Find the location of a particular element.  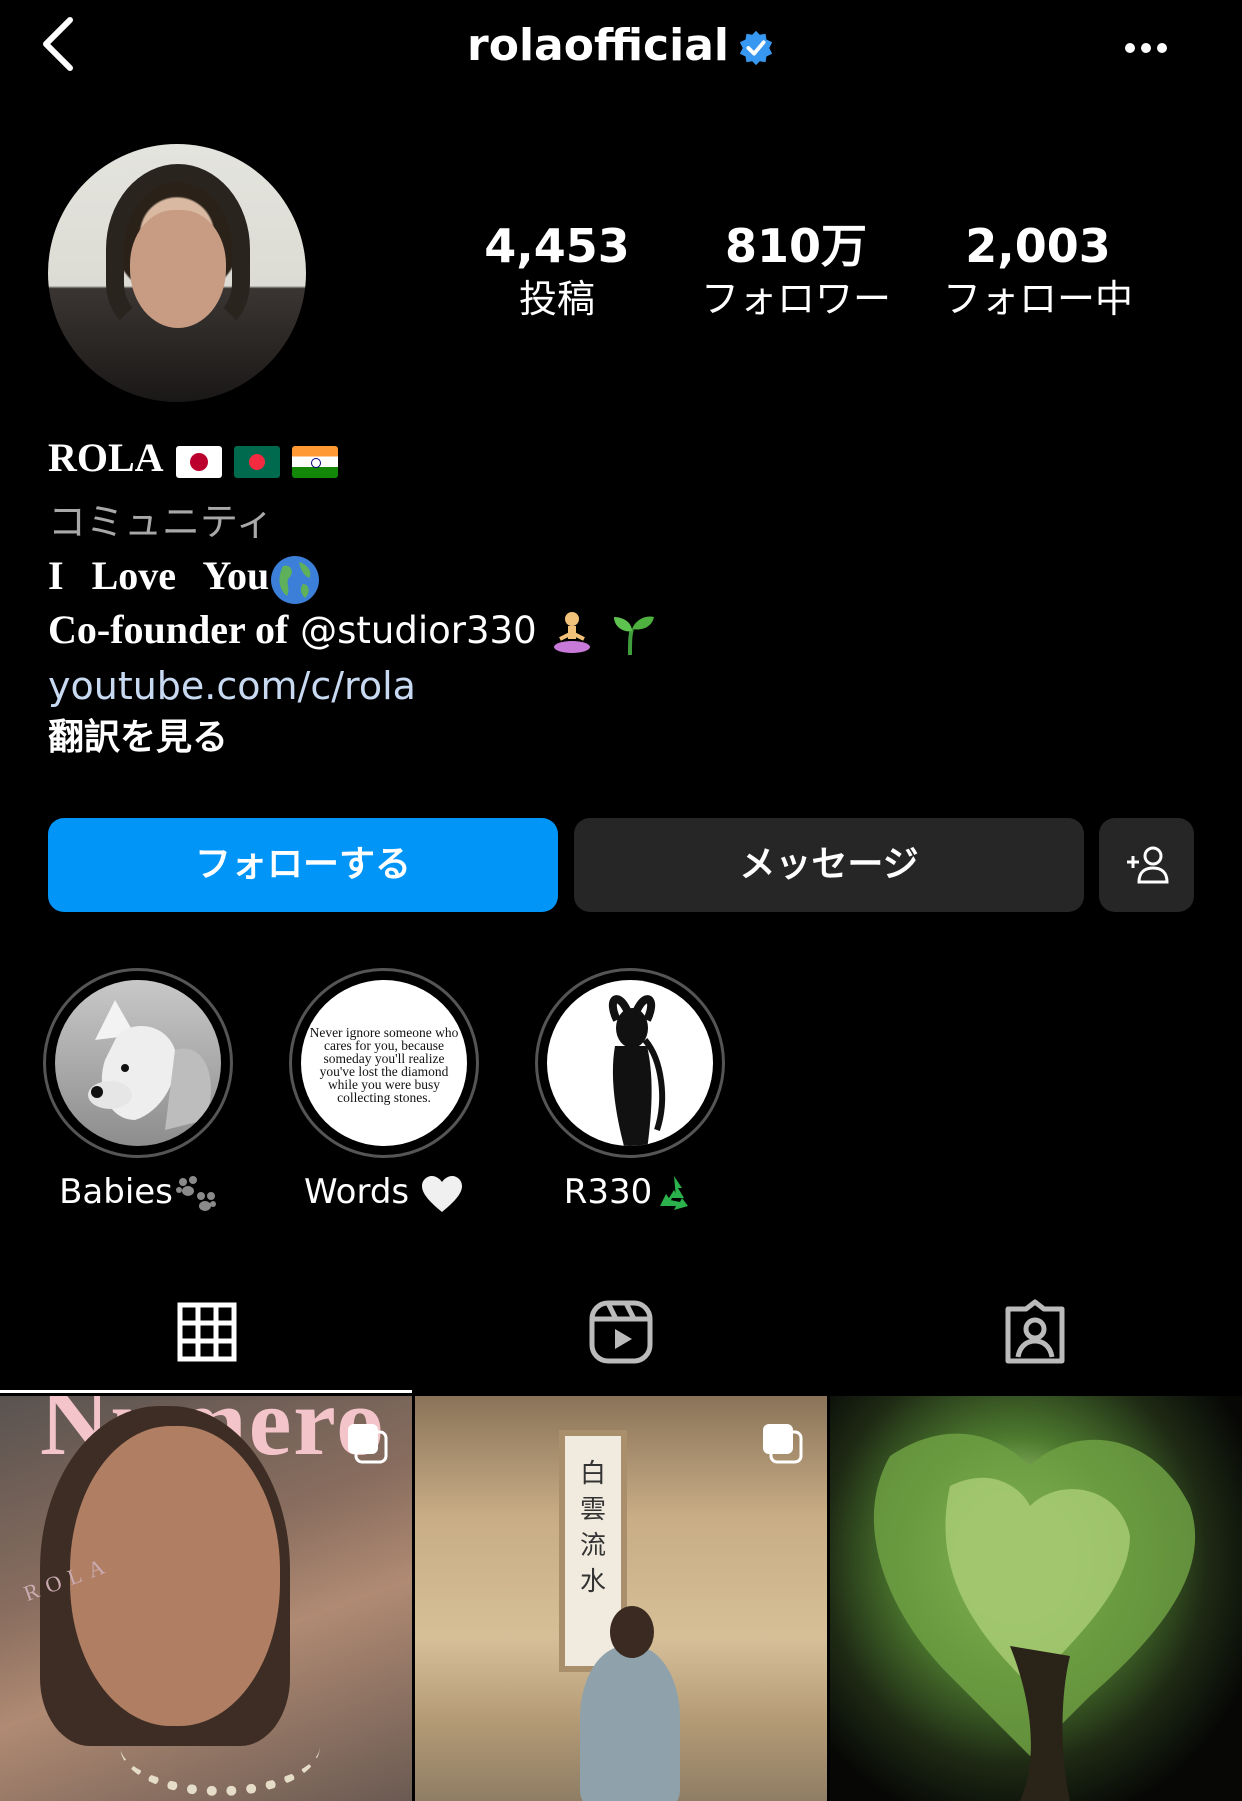

studior330-mention-link: @studior330 is located at coordinates (418, 630).